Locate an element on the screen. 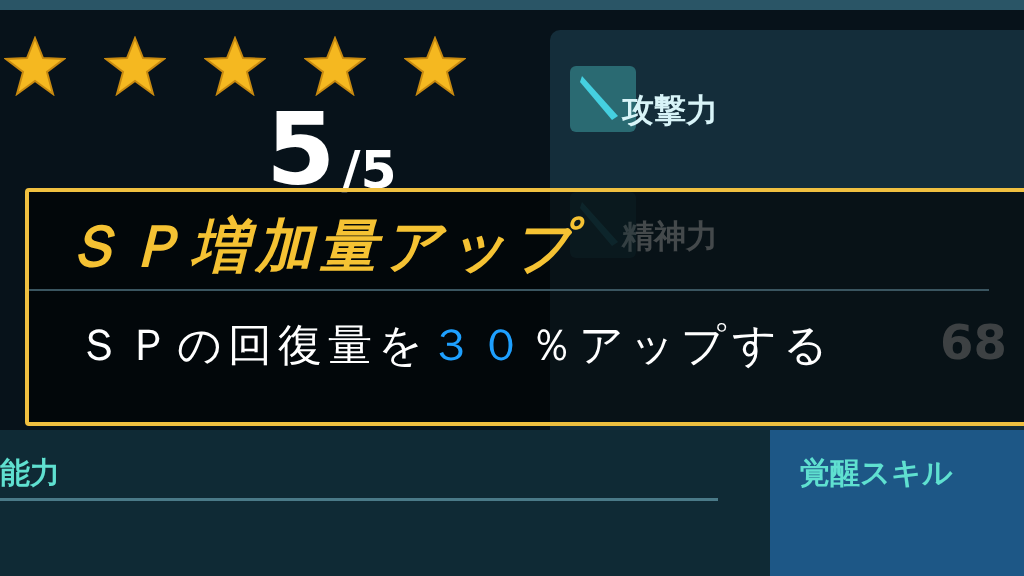 Image resolution: width=1024 pixels, height=576 pixels. section-title: 能力 is located at coordinates (30, 473).